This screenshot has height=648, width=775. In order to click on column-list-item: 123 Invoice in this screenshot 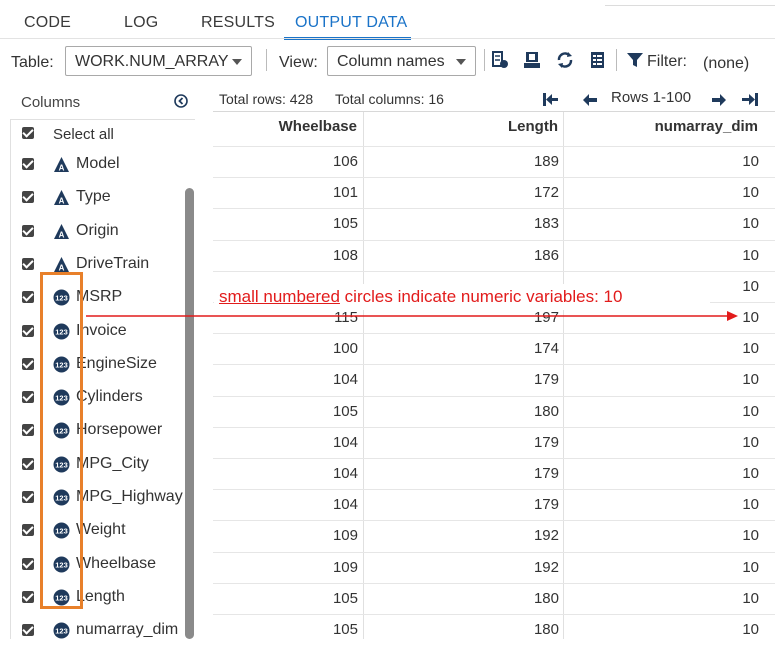, I will do `click(97, 332)`.